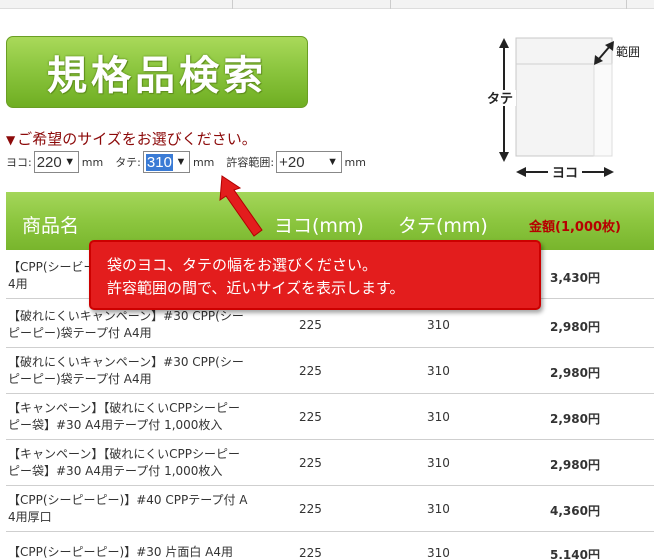 The width and height of the screenshot is (654, 559). I want to click on diagram-range-label: 範囲, so click(628, 51).